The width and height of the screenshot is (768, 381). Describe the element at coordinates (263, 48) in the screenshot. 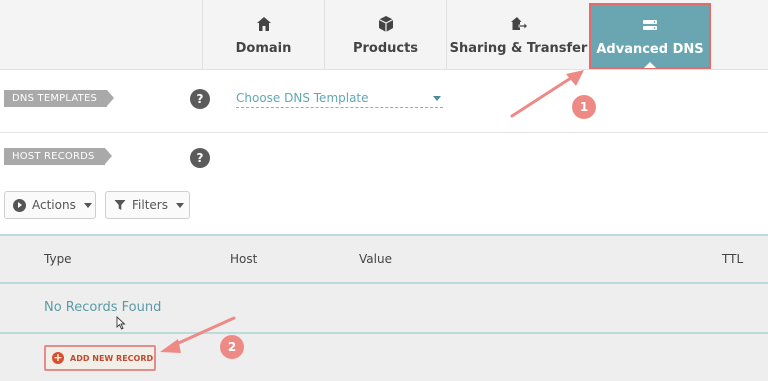

I see `tab-domain-label: Domain` at that location.